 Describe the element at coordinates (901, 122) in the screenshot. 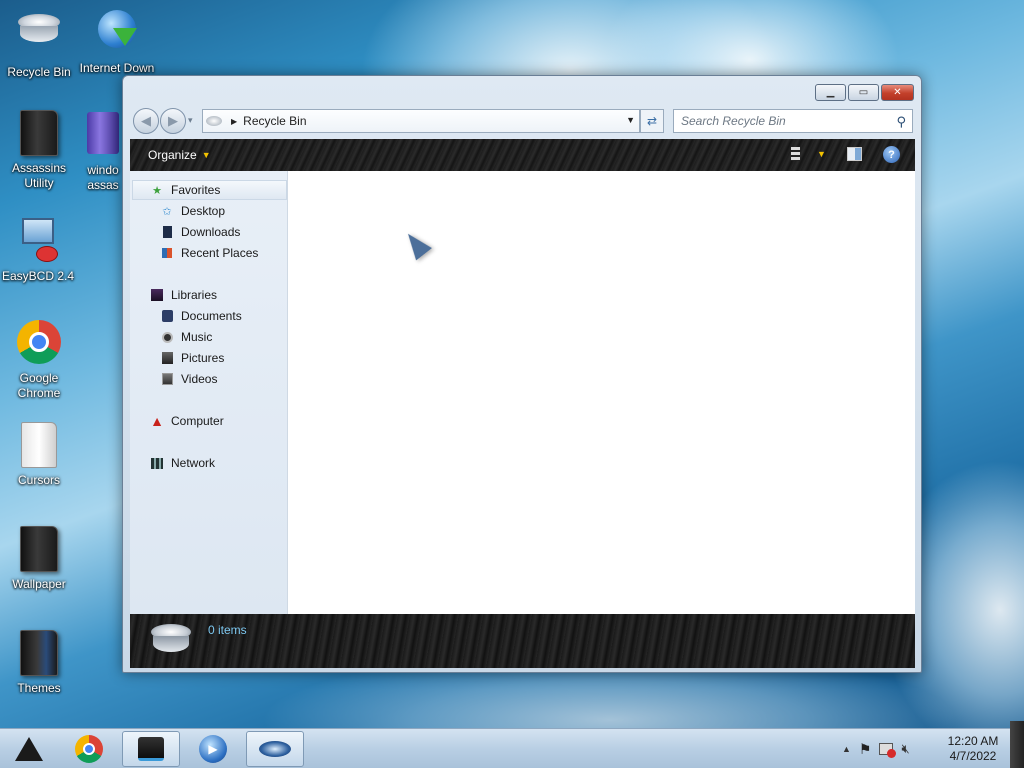

I see `search-icon: ⚲` at that location.